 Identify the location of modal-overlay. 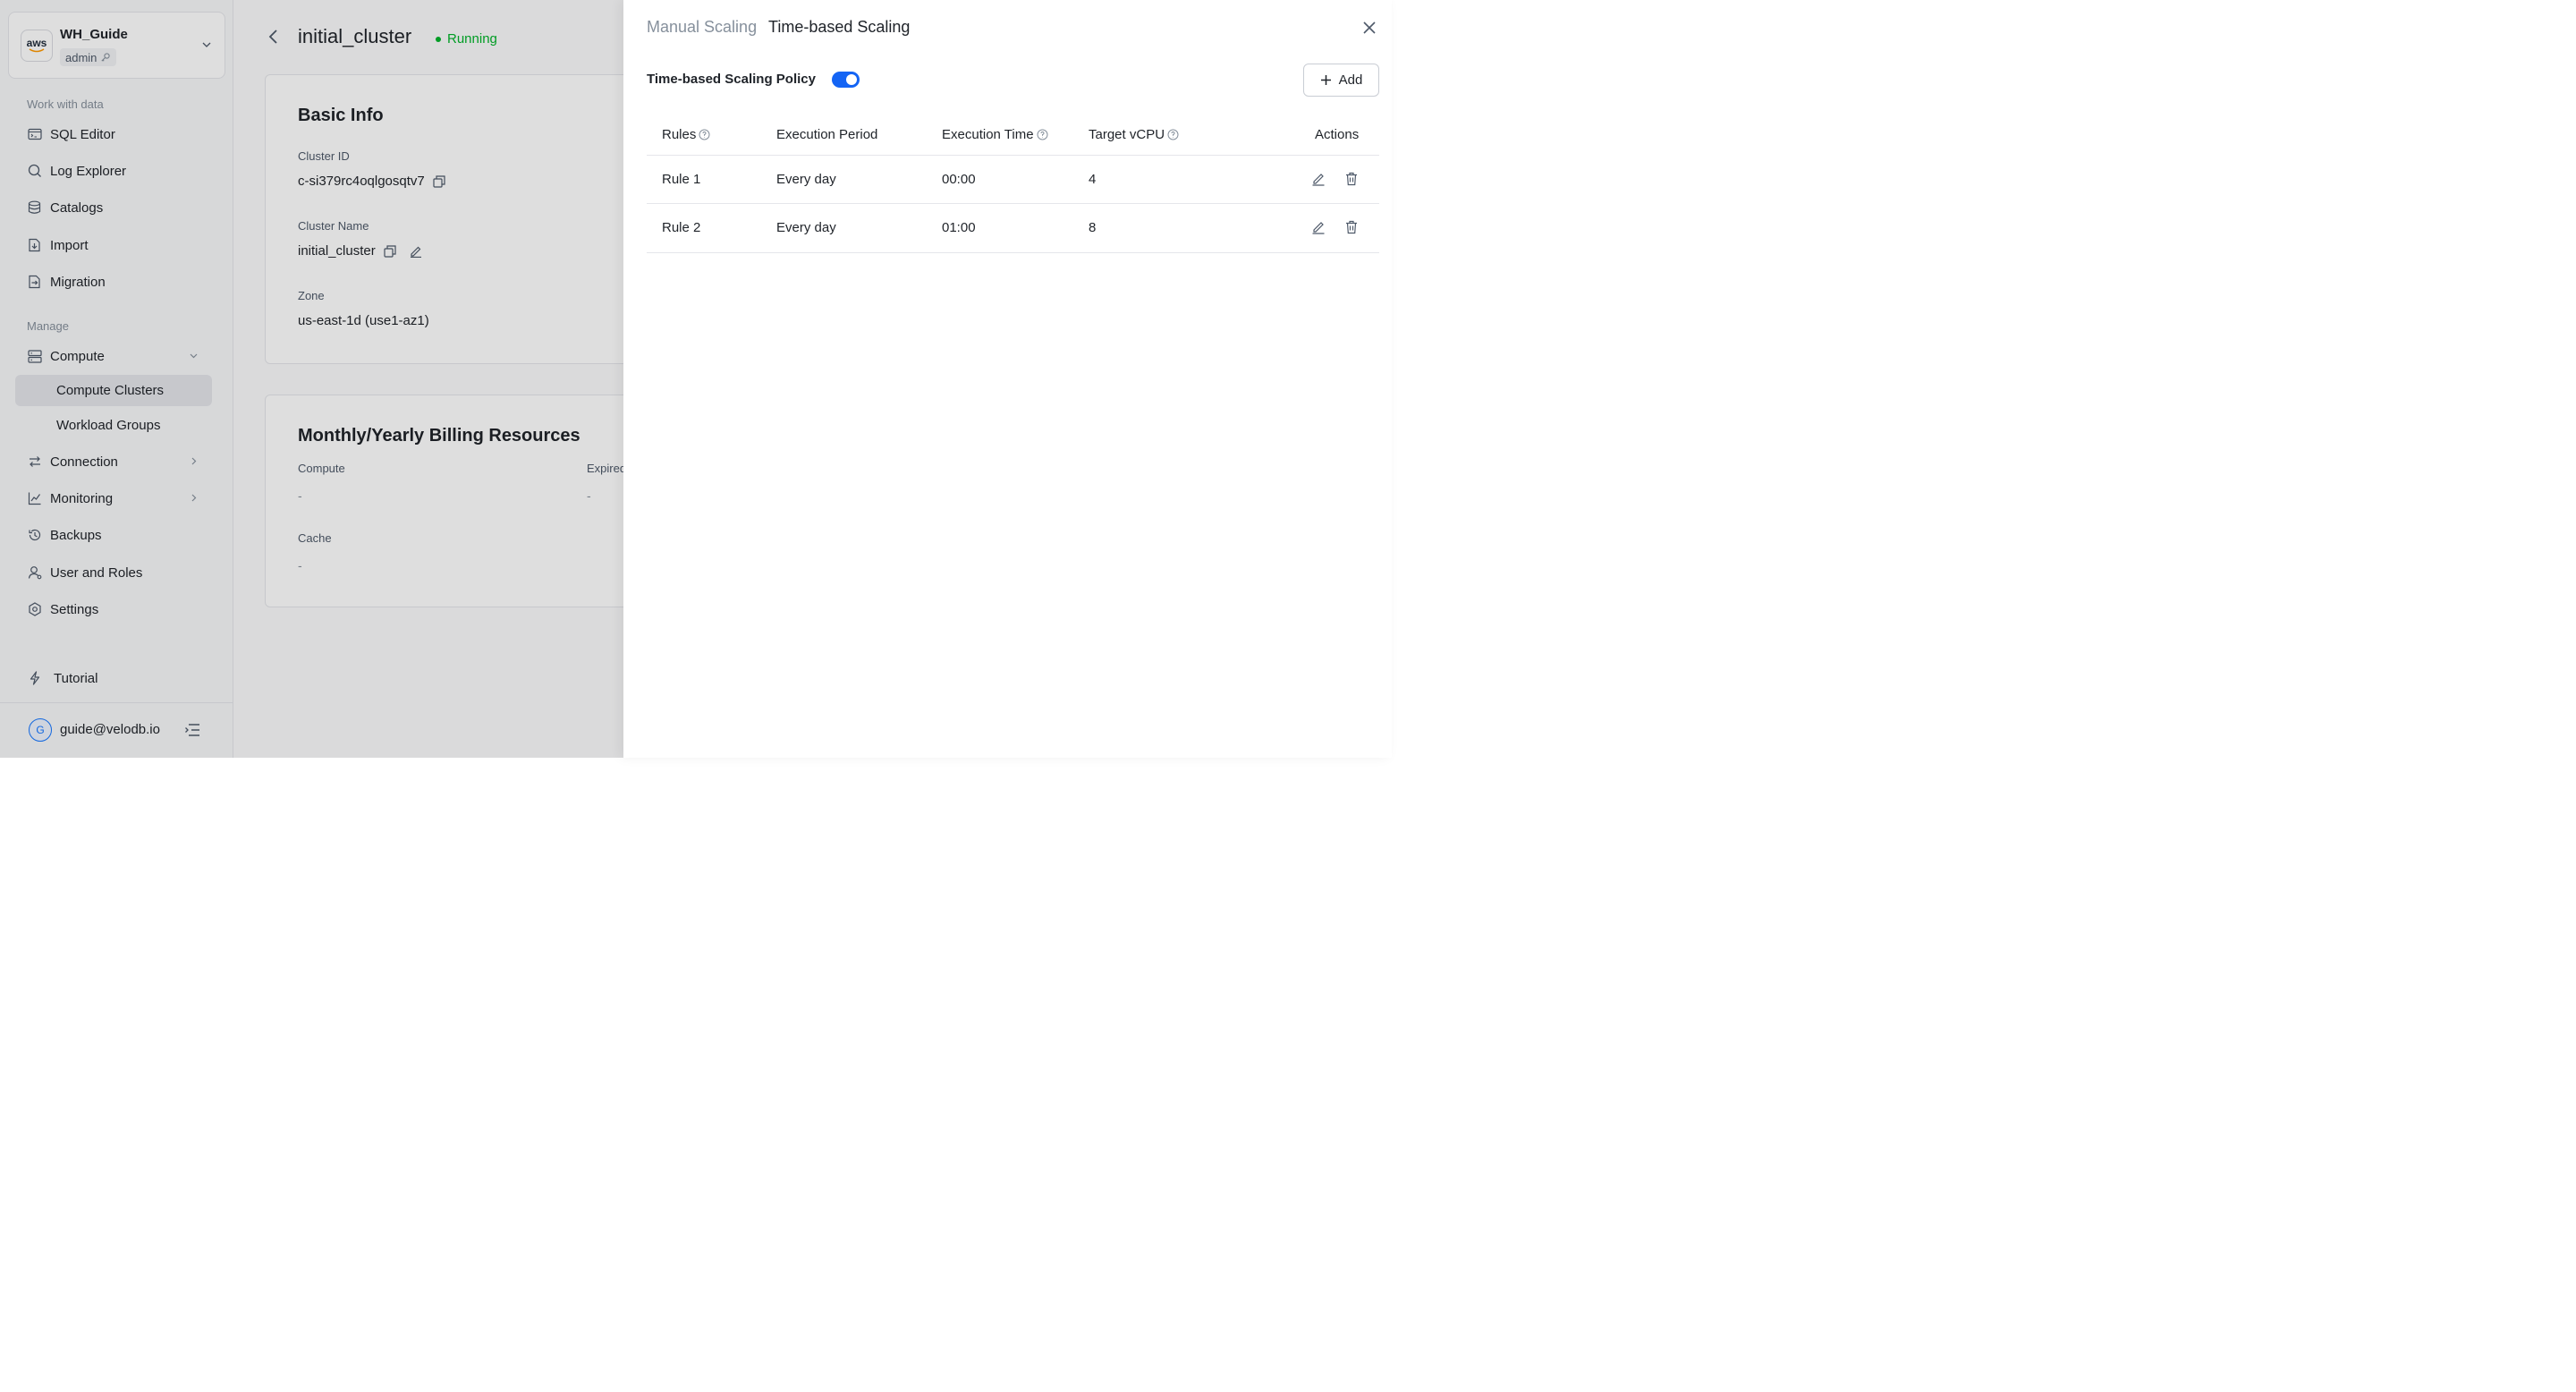
(311, 379).